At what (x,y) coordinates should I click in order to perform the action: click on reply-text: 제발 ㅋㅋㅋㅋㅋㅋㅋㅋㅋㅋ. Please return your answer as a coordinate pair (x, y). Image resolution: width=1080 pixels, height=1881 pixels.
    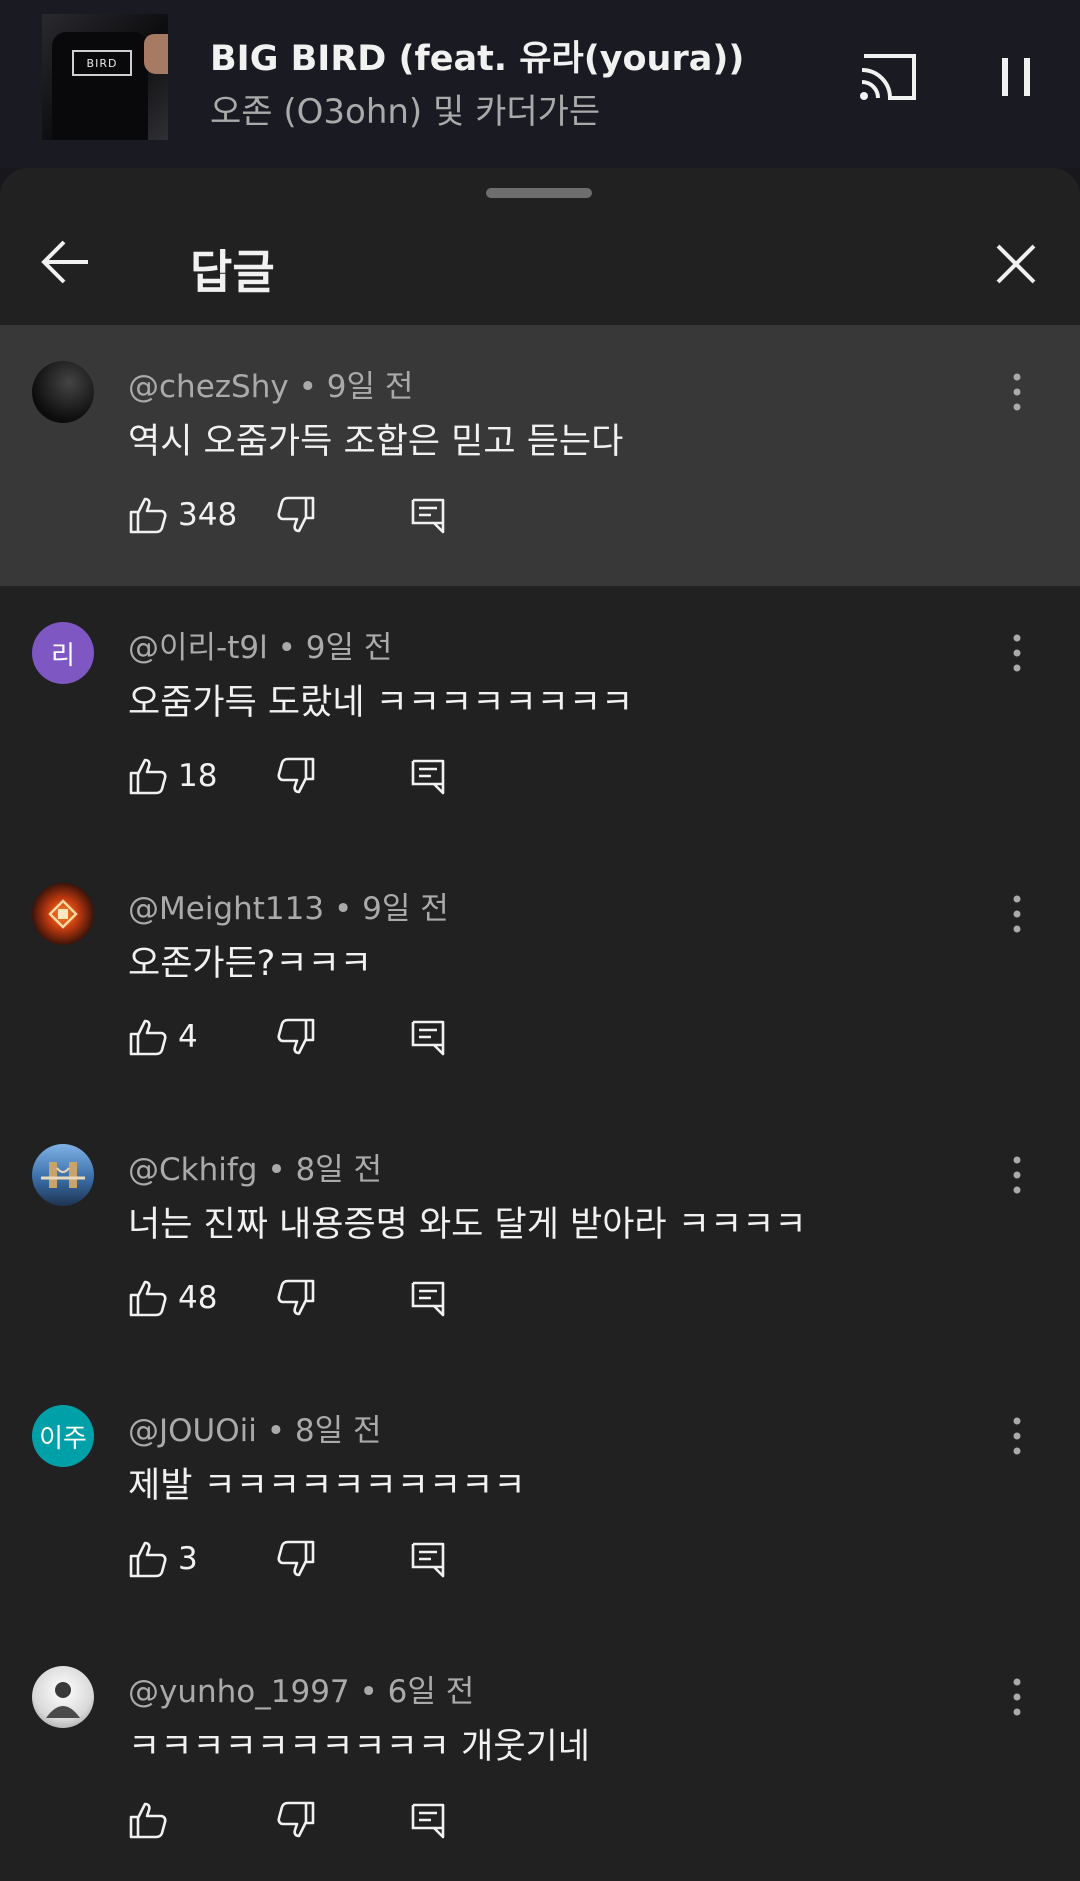
    Looking at the image, I should click on (327, 1486).